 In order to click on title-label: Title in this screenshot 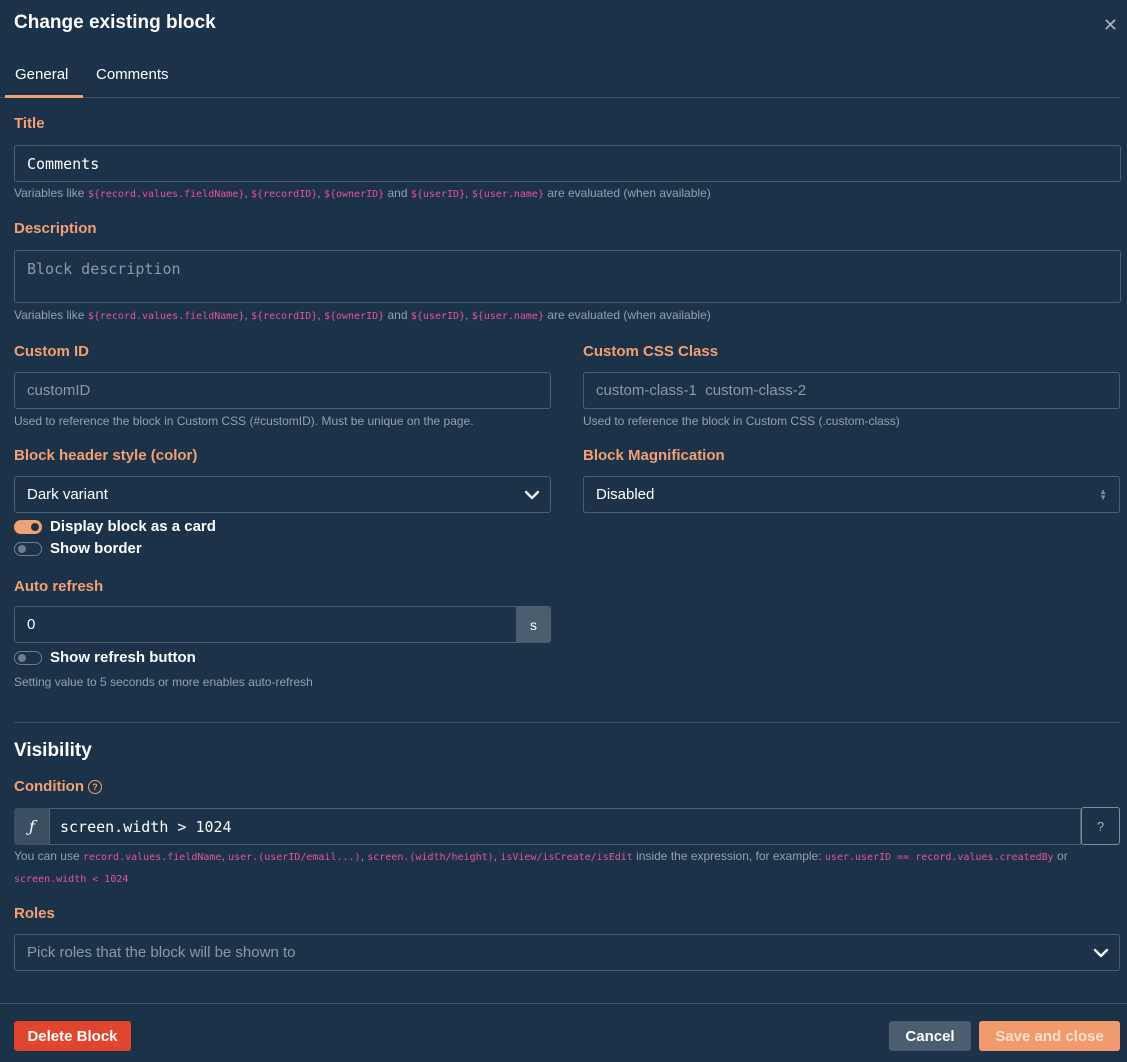, I will do `click(29, 123)`.